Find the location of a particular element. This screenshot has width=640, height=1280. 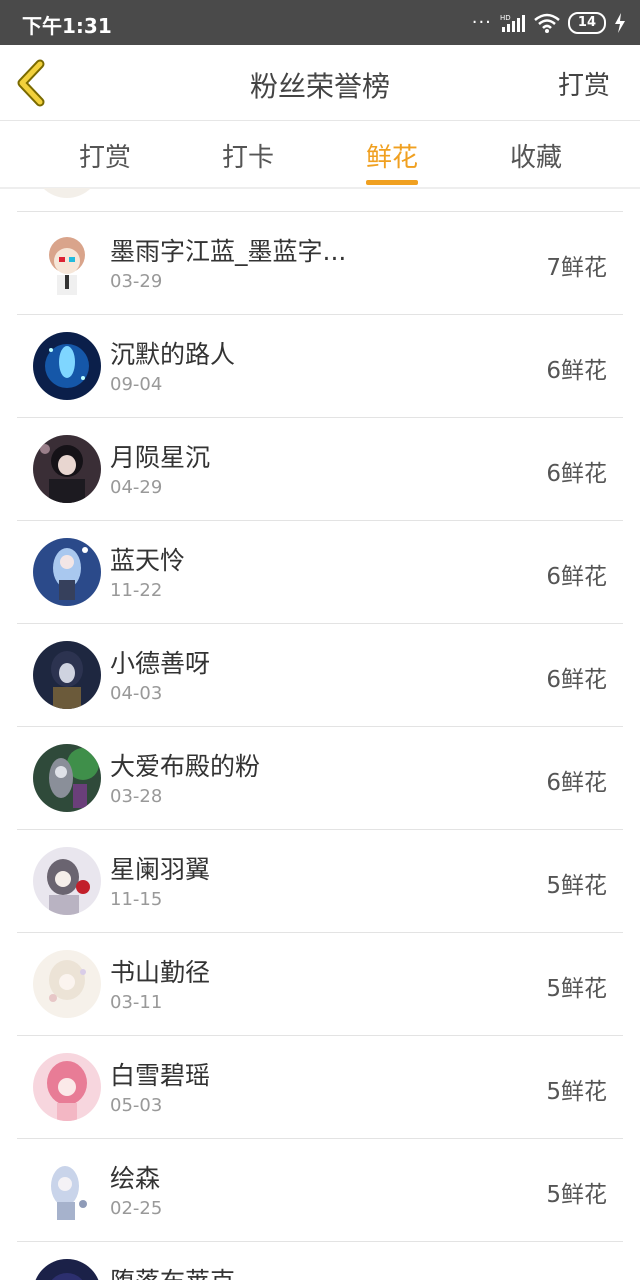

tip-button: 打赏 is located at coordinates (584, 83).